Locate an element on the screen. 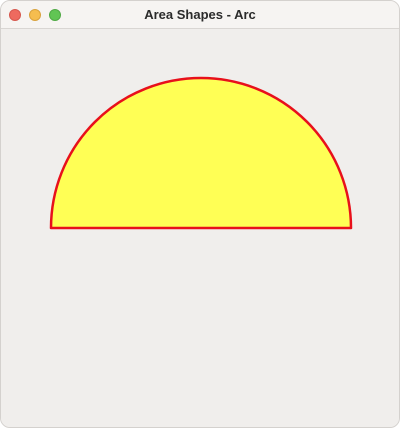 This screenshot has height=428, width=400. title-bar: Area Shapes - Arc is located at coordinates (200, 15).